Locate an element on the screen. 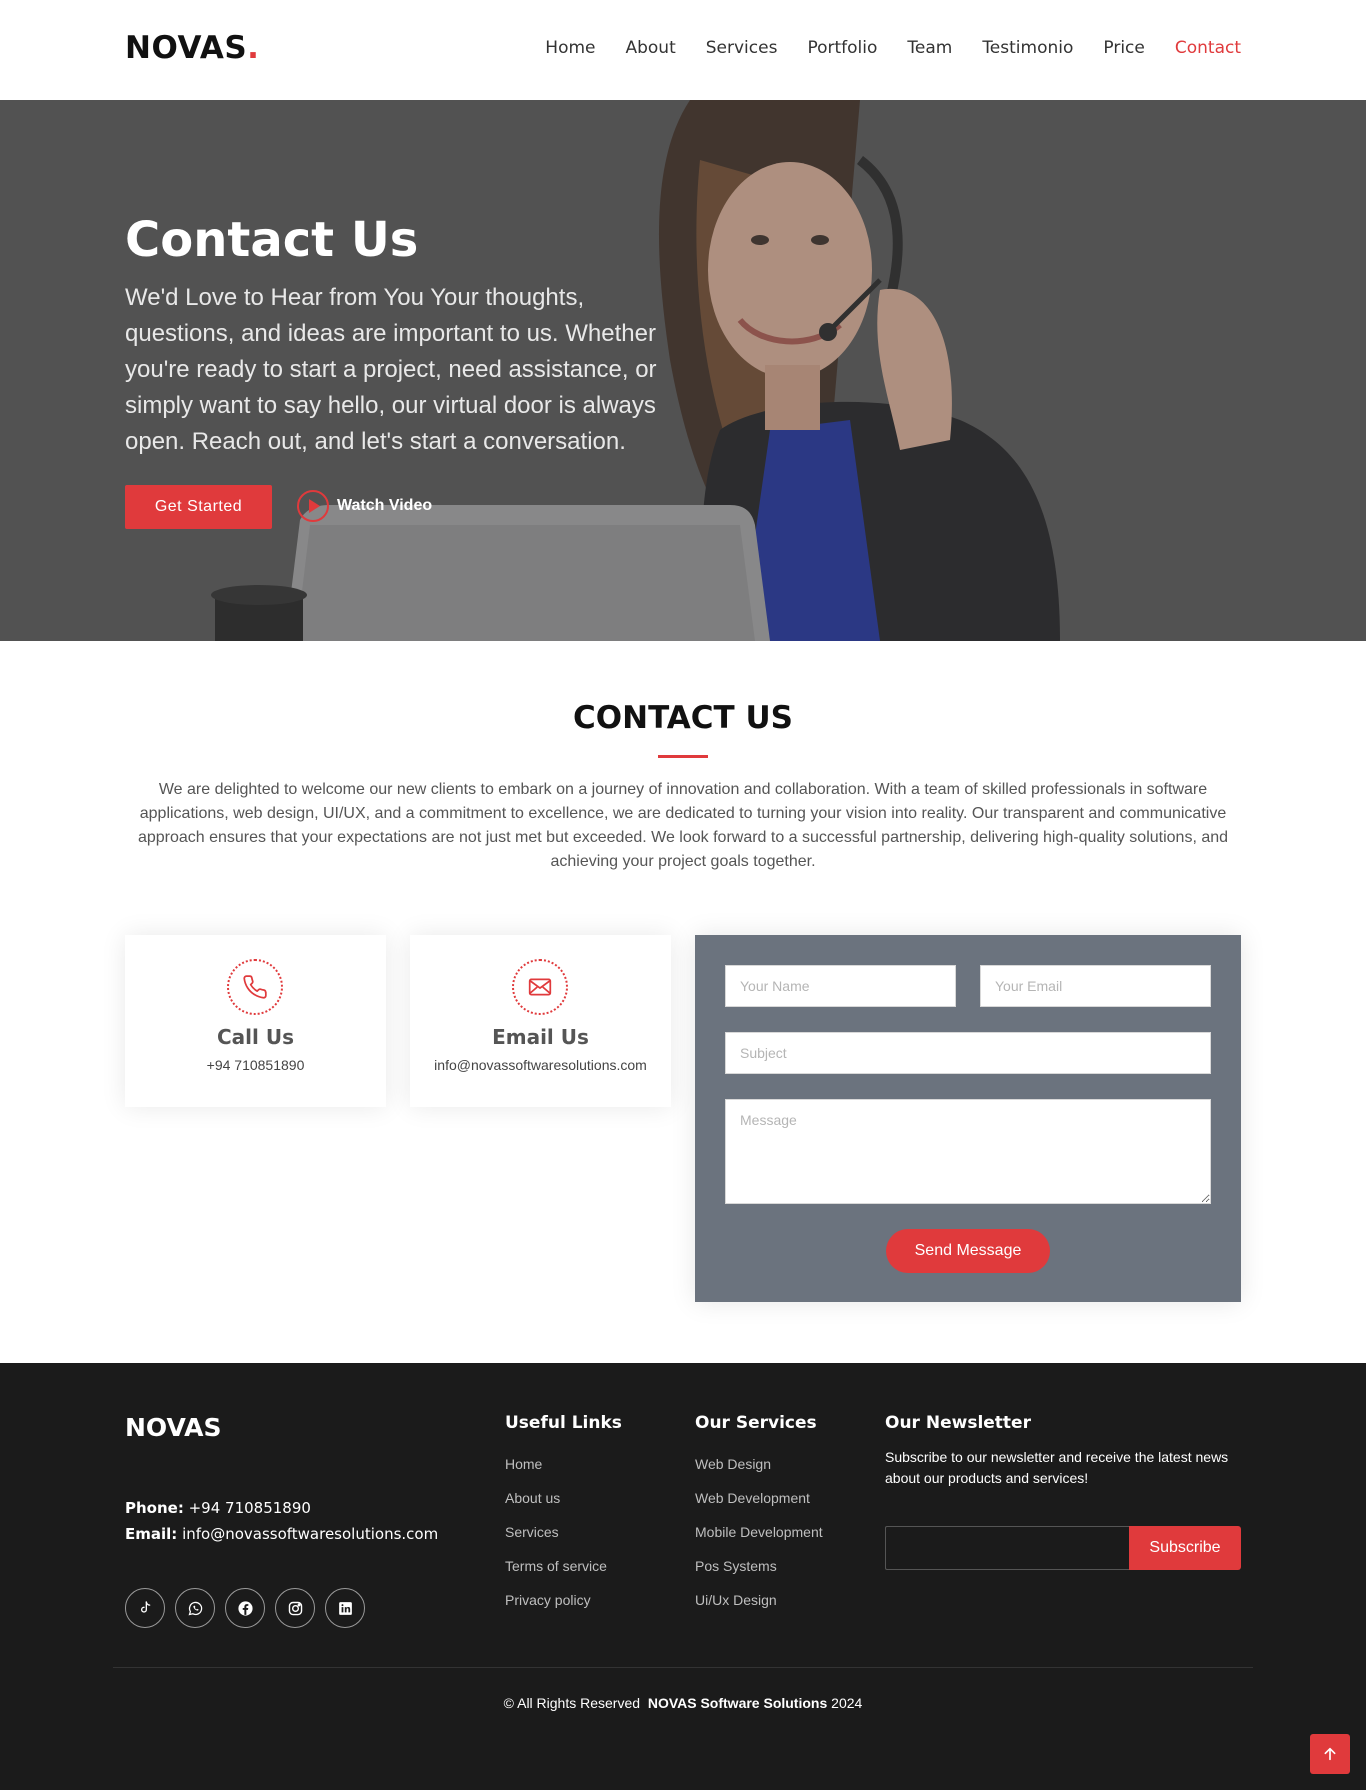 This screenshot has height=1790, width=1366. arrow-up-icon is located at coordinates (1330, 1754).